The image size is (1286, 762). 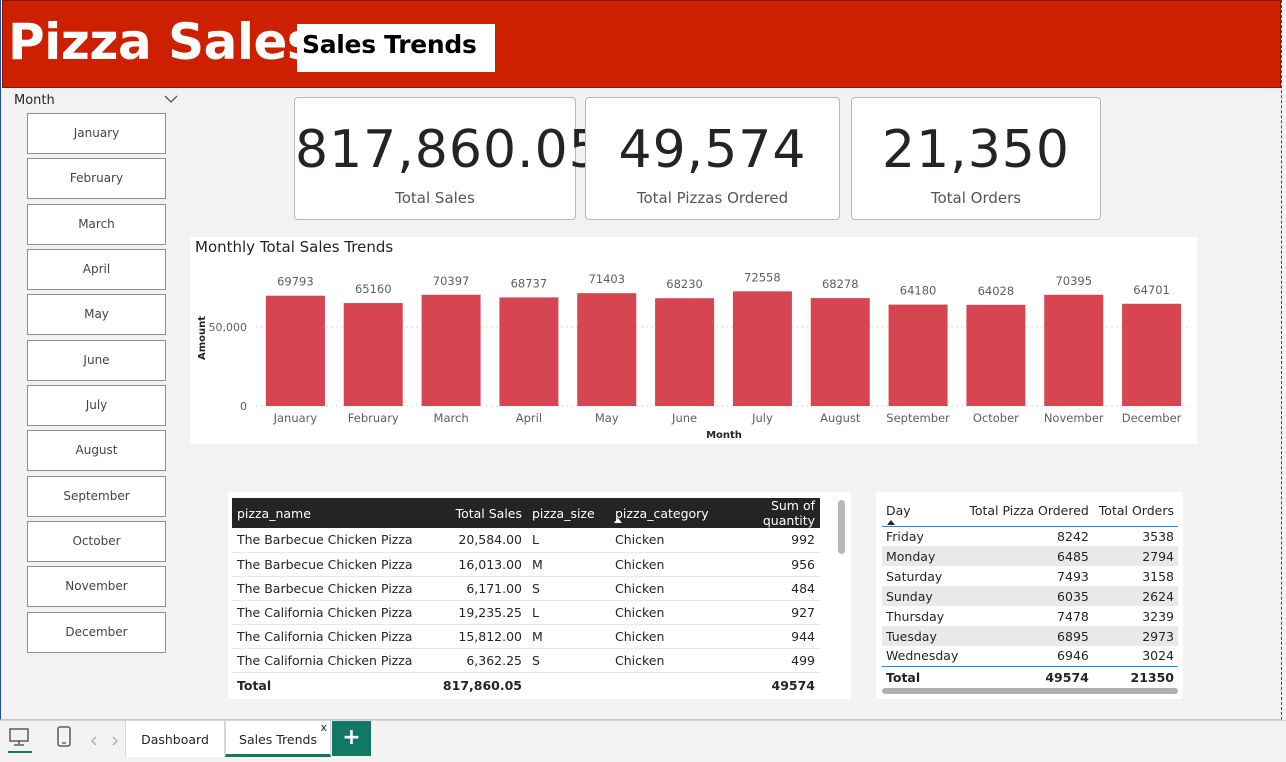 What do you see at coordinates (20, 740) in the screenshot?
I see `desktop-view-icon` at bounding box center [20, 740].